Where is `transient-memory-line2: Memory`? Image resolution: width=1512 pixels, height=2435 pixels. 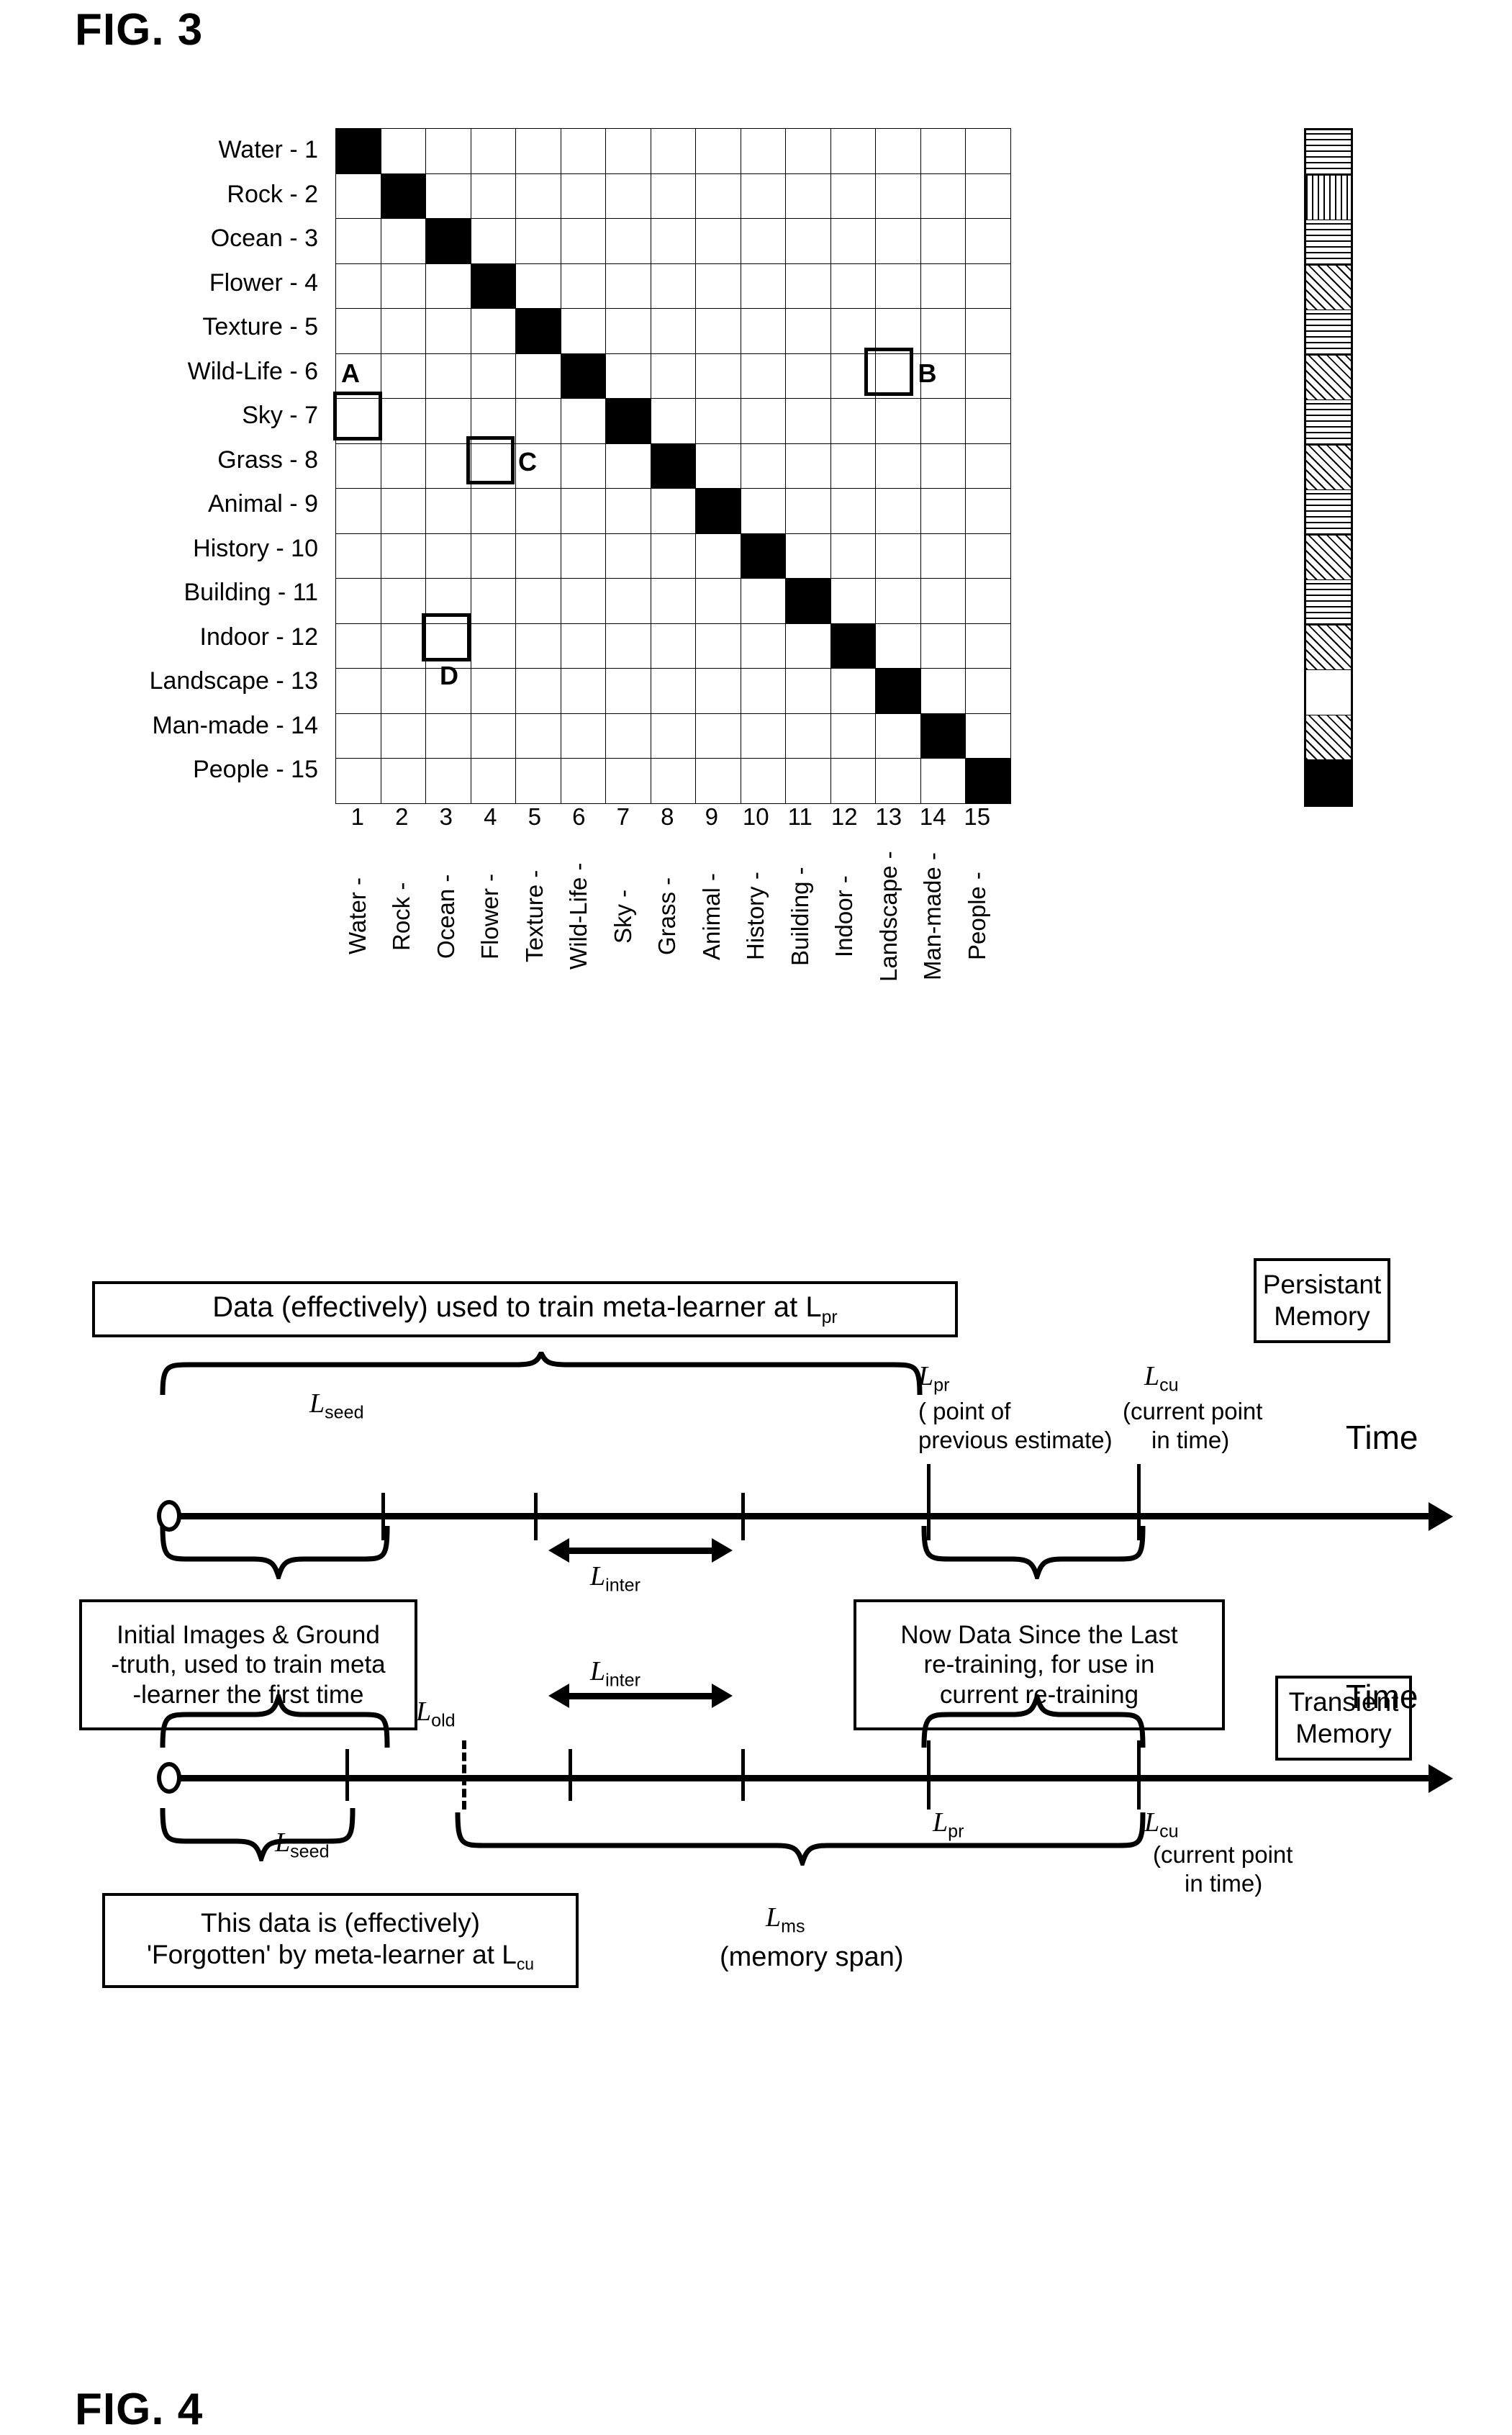 transient-memory-line2: Memory is located at coordinates (1344, 1733).